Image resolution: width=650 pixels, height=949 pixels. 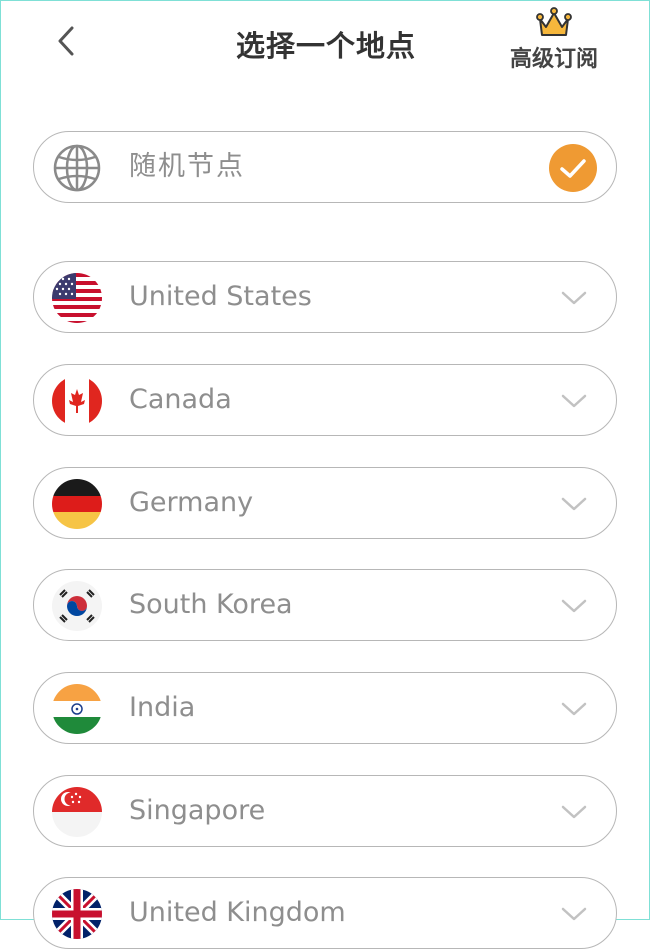 I want to click on country-row-united-states: United States, so click(x=325, y=297).